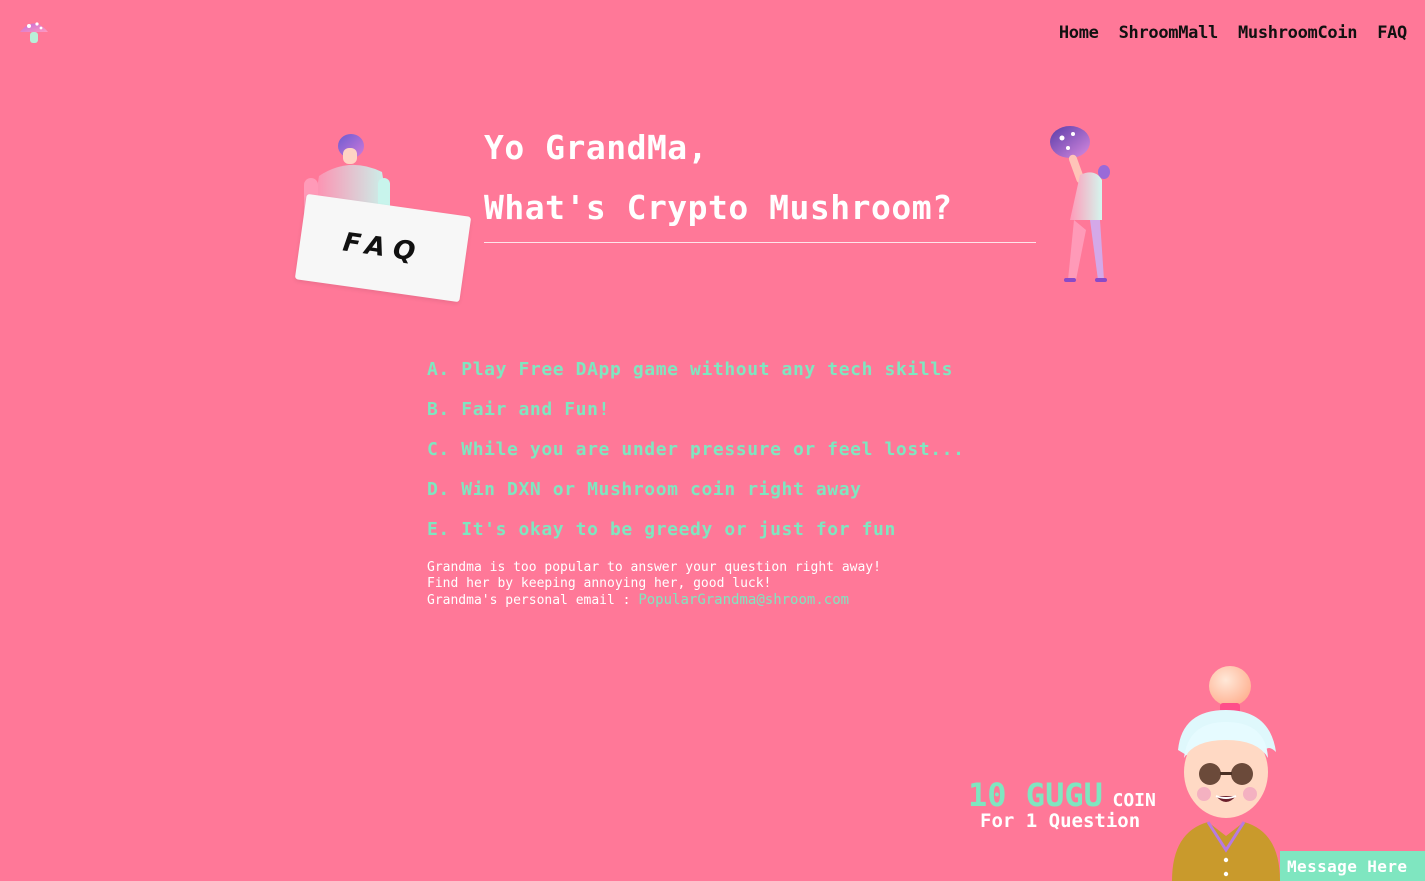 Image resolution: width=1425 pixels, height=881 pixels. What do you see at coordinates (1169, 33) in the screenshot?
I see `nav-shroommall: ShroomMall` at bounding box center [1169, 33].